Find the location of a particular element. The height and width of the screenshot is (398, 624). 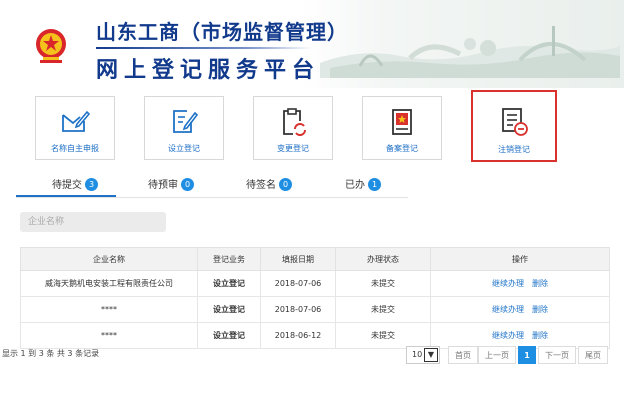

landscape-decoration is located at coordinates (470, 52).